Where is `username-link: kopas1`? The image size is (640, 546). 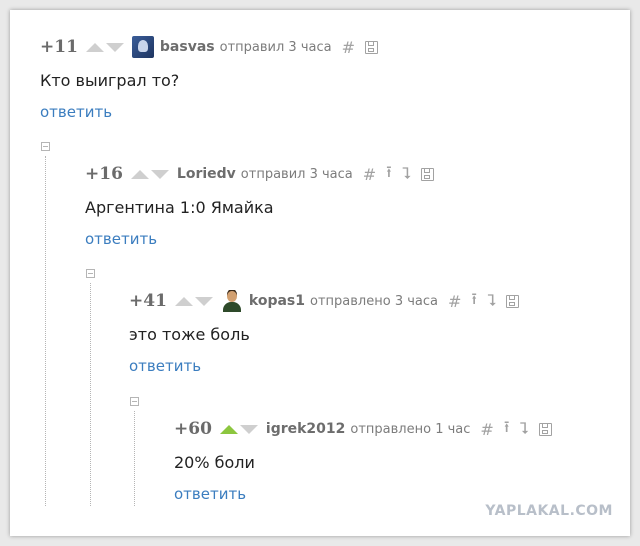
username-link: kopas1 is located at coordinates (277, 301).